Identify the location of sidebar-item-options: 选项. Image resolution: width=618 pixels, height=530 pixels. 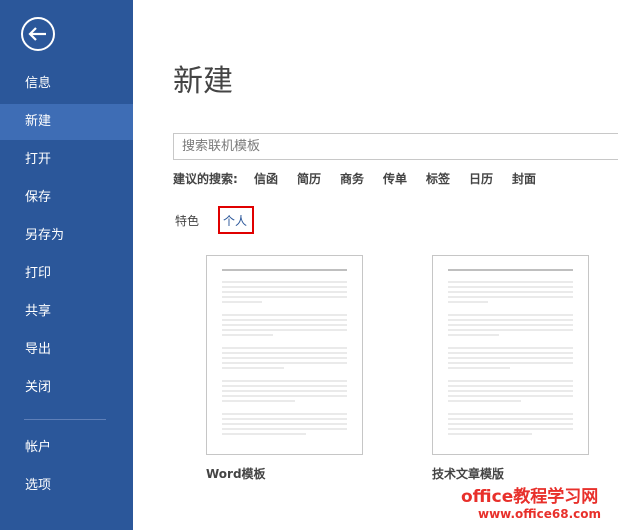
(66, 486).